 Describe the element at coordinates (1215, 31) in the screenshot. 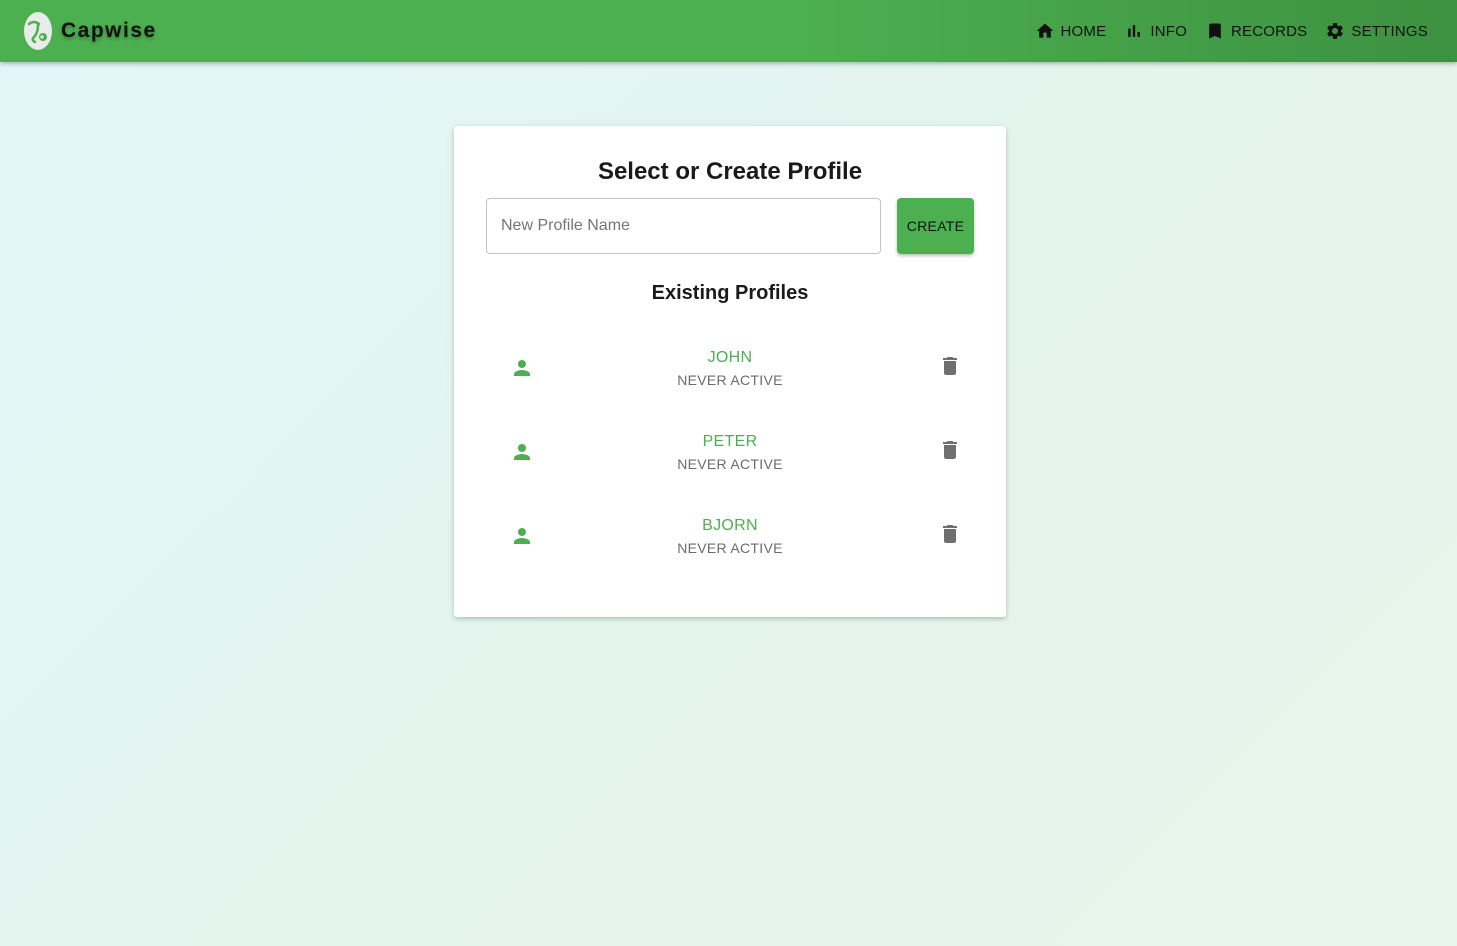

I see `bookmark-icon` at that location.